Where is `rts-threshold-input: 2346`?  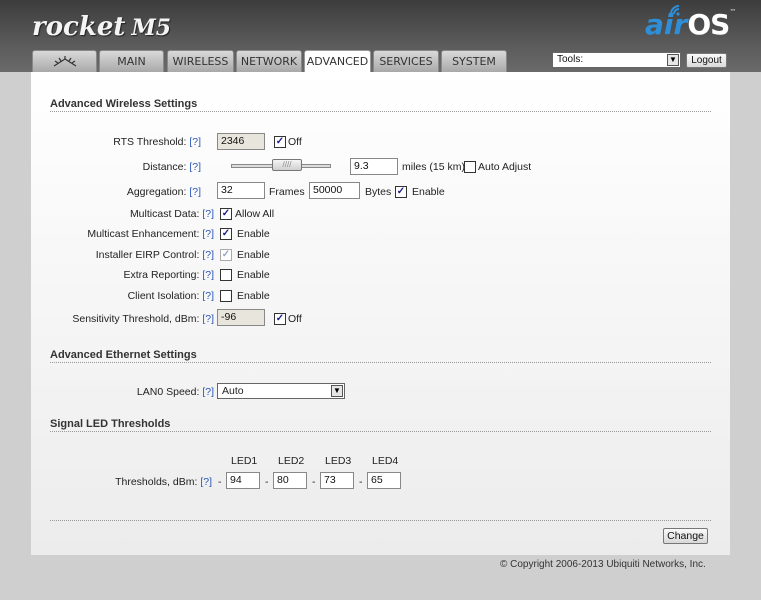
rts-threshold-input: 2346 is located at coordinates (241, 141).